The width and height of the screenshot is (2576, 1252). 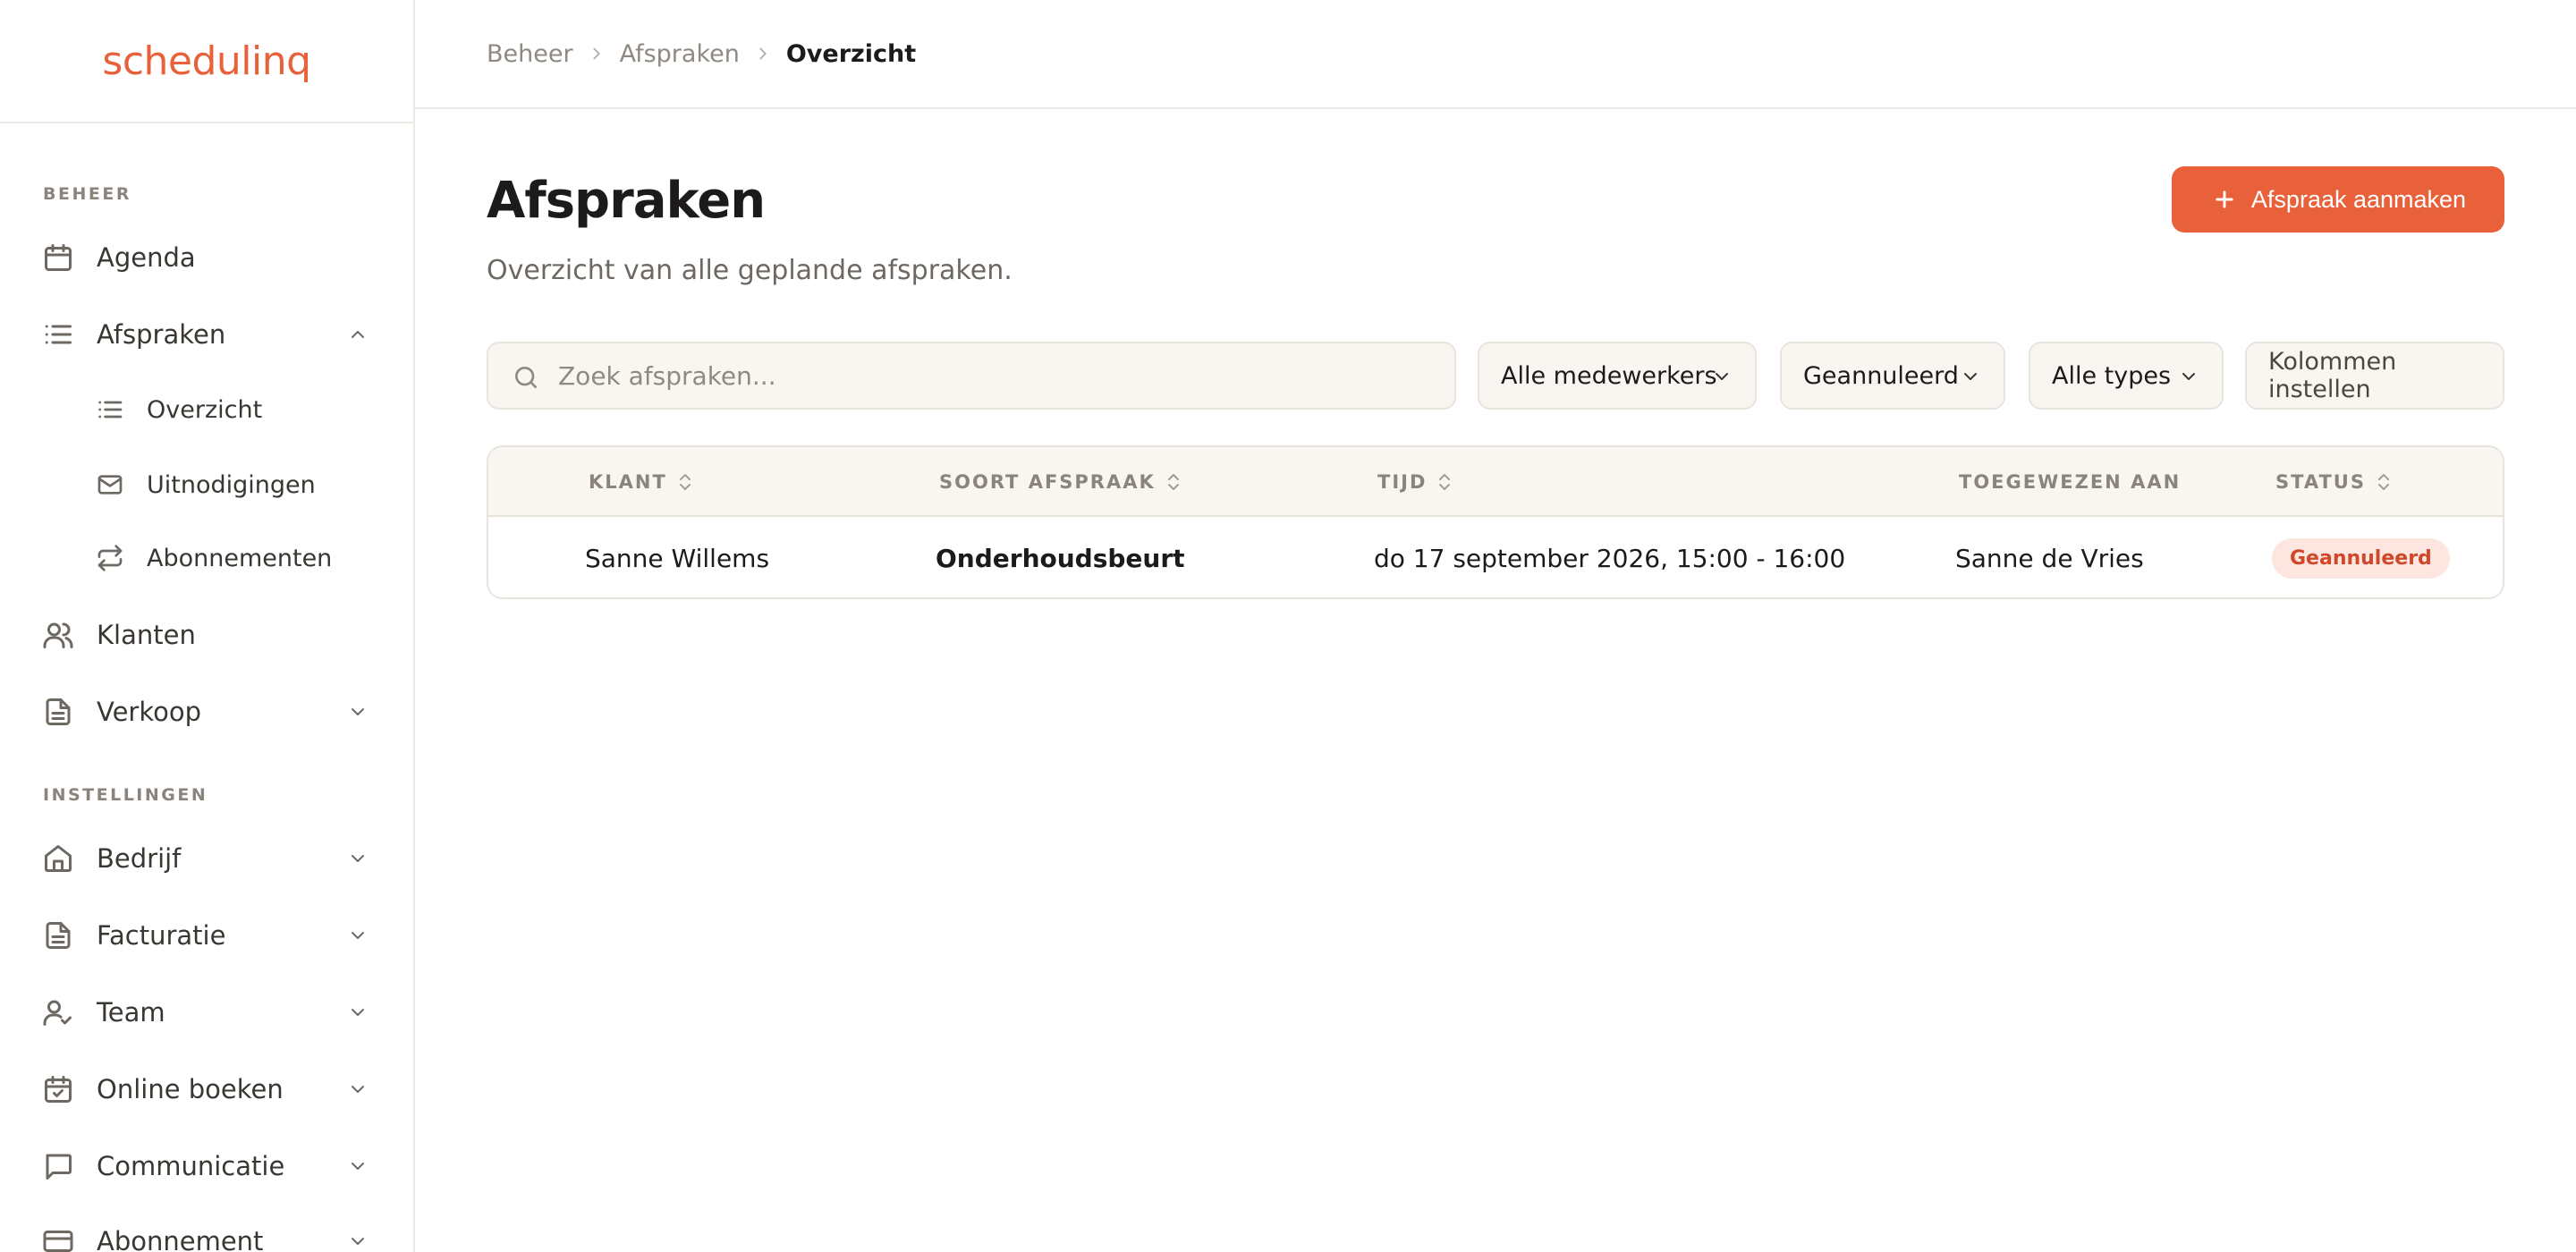 I want to click on chat-icon, so click(x=58, y=1166).